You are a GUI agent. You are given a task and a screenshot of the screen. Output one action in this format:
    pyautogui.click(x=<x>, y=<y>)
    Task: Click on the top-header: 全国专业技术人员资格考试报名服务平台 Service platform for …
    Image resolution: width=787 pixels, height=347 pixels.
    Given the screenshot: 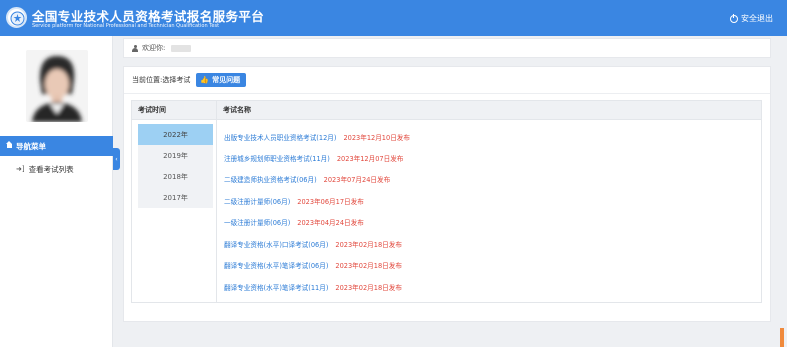 What is the action you would take?
    pyautogui.click(x=393, y=18)
    